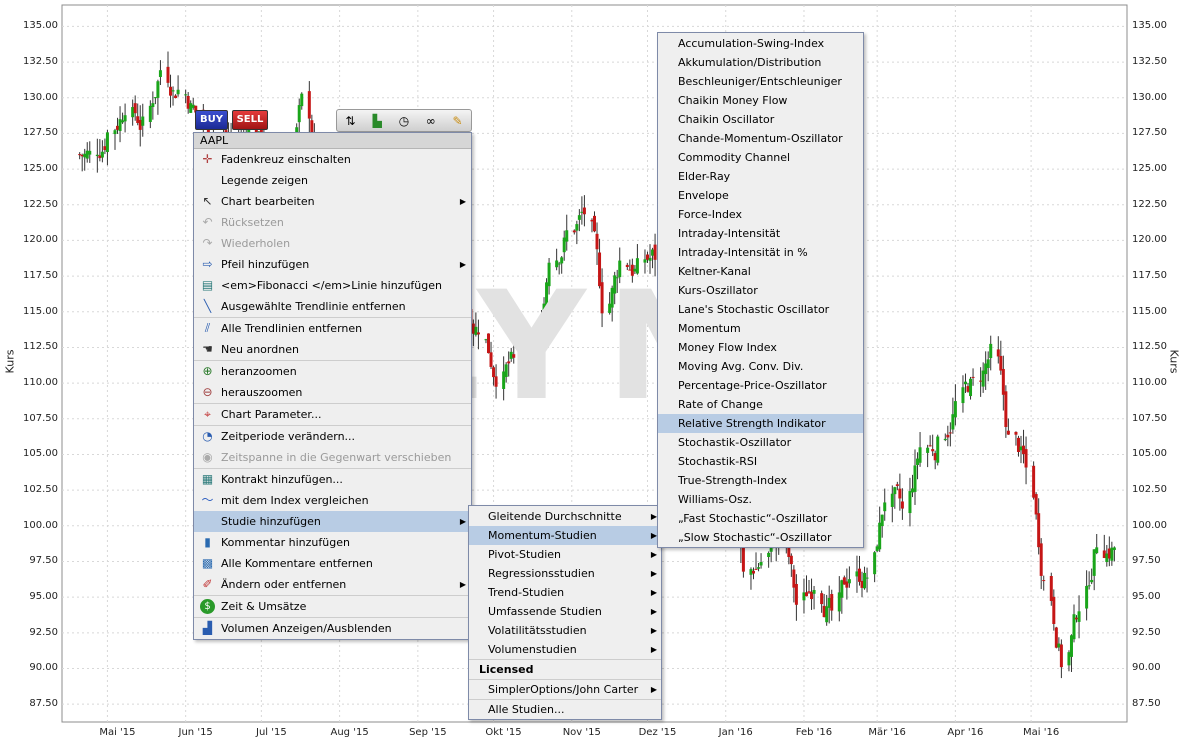  Describe the element at coordinates (760, 423) in the screenshot. I see `momentum-study-item: Relative Strength Indikator` at that location.